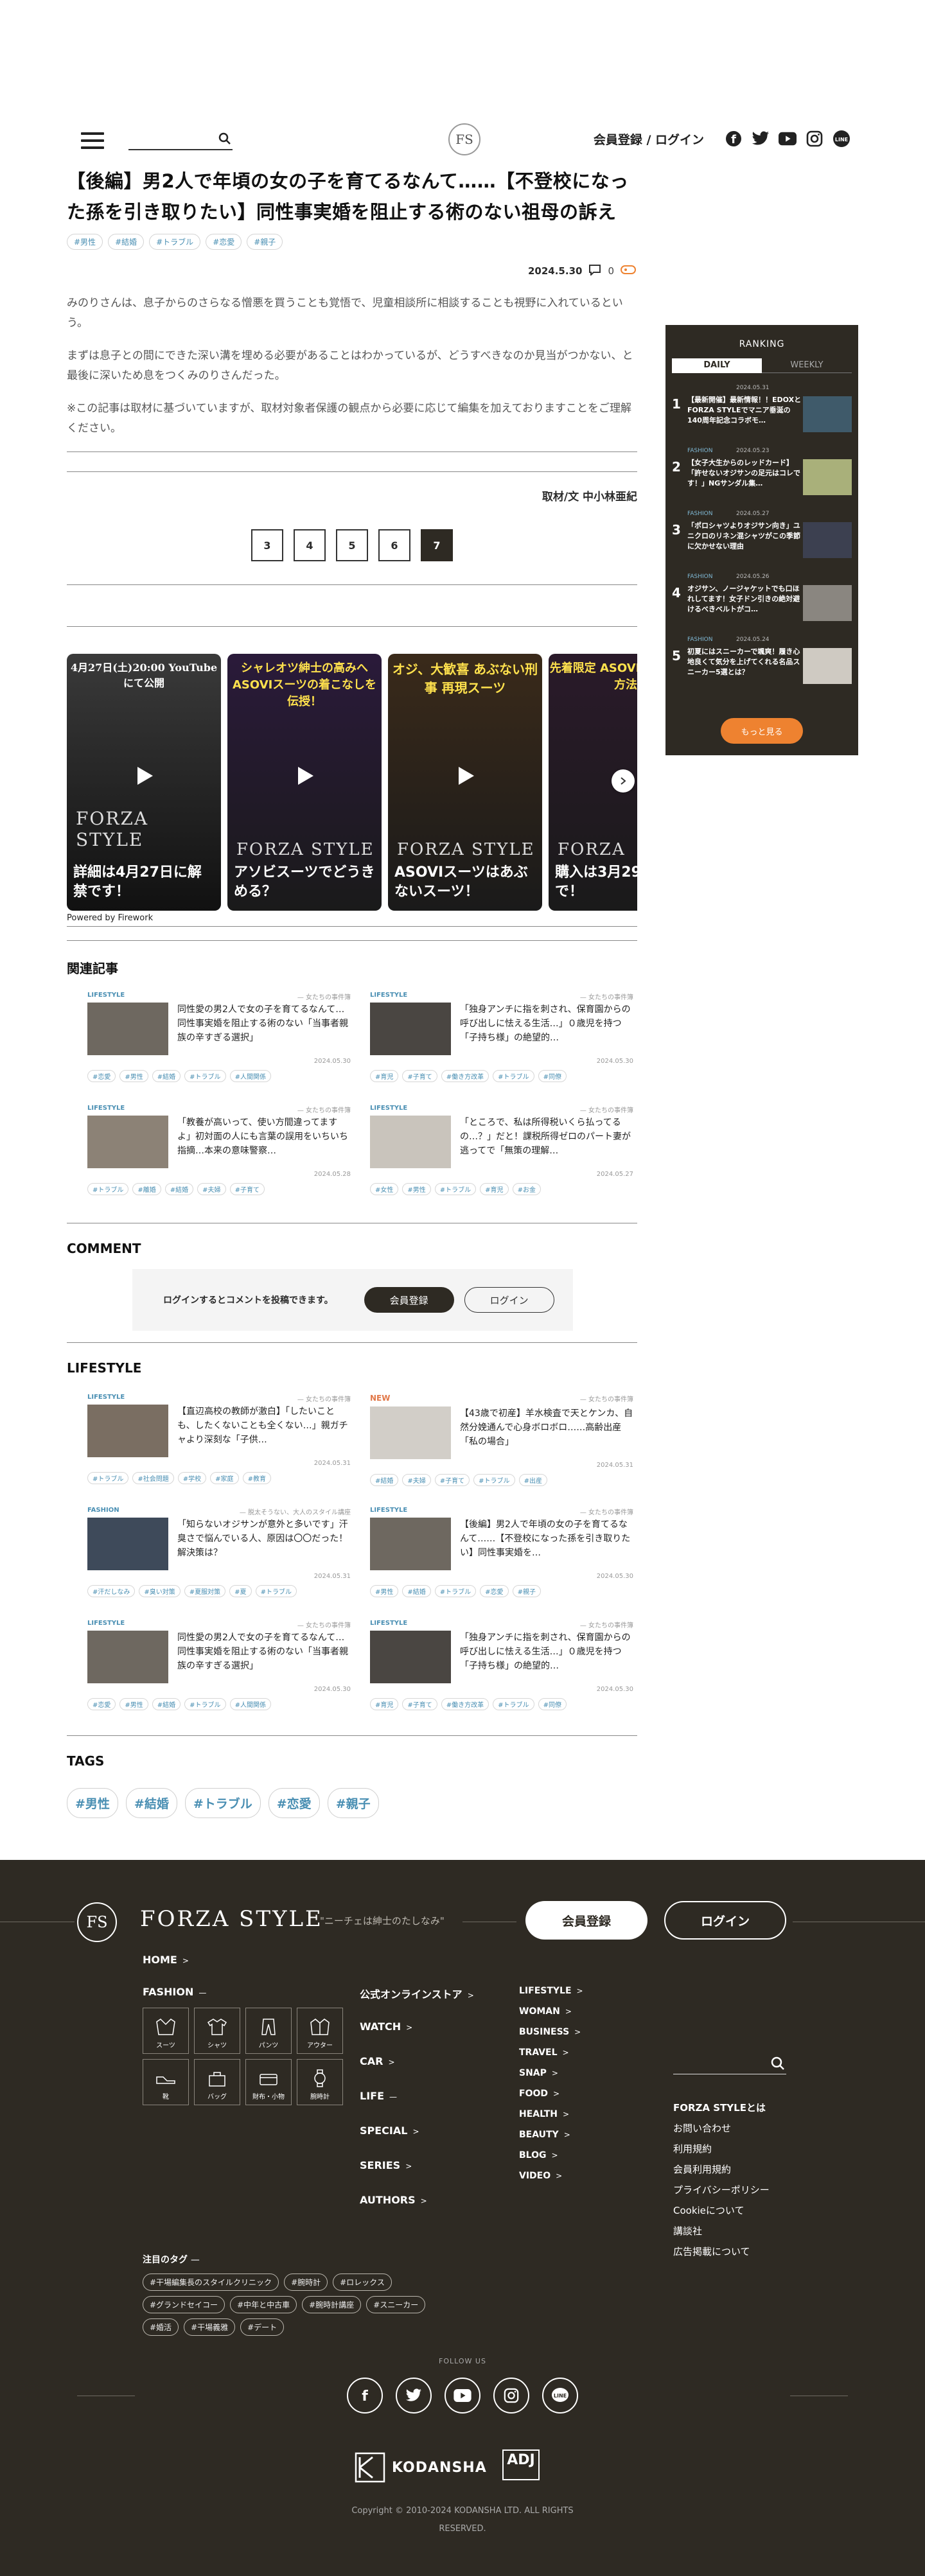 This screenshot has height=2576, width=925. I want to click on footer-nav-authors: AUTHORS >, so click(394, 2200).